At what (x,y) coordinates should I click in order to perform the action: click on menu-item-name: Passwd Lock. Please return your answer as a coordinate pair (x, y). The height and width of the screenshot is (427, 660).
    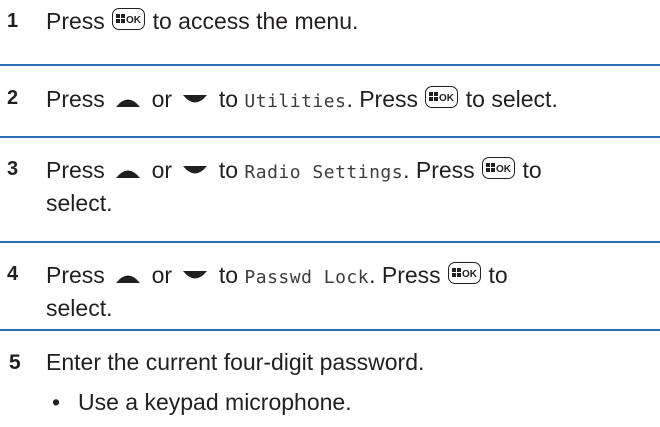
    Looking at the image, I should click on (307, 277).